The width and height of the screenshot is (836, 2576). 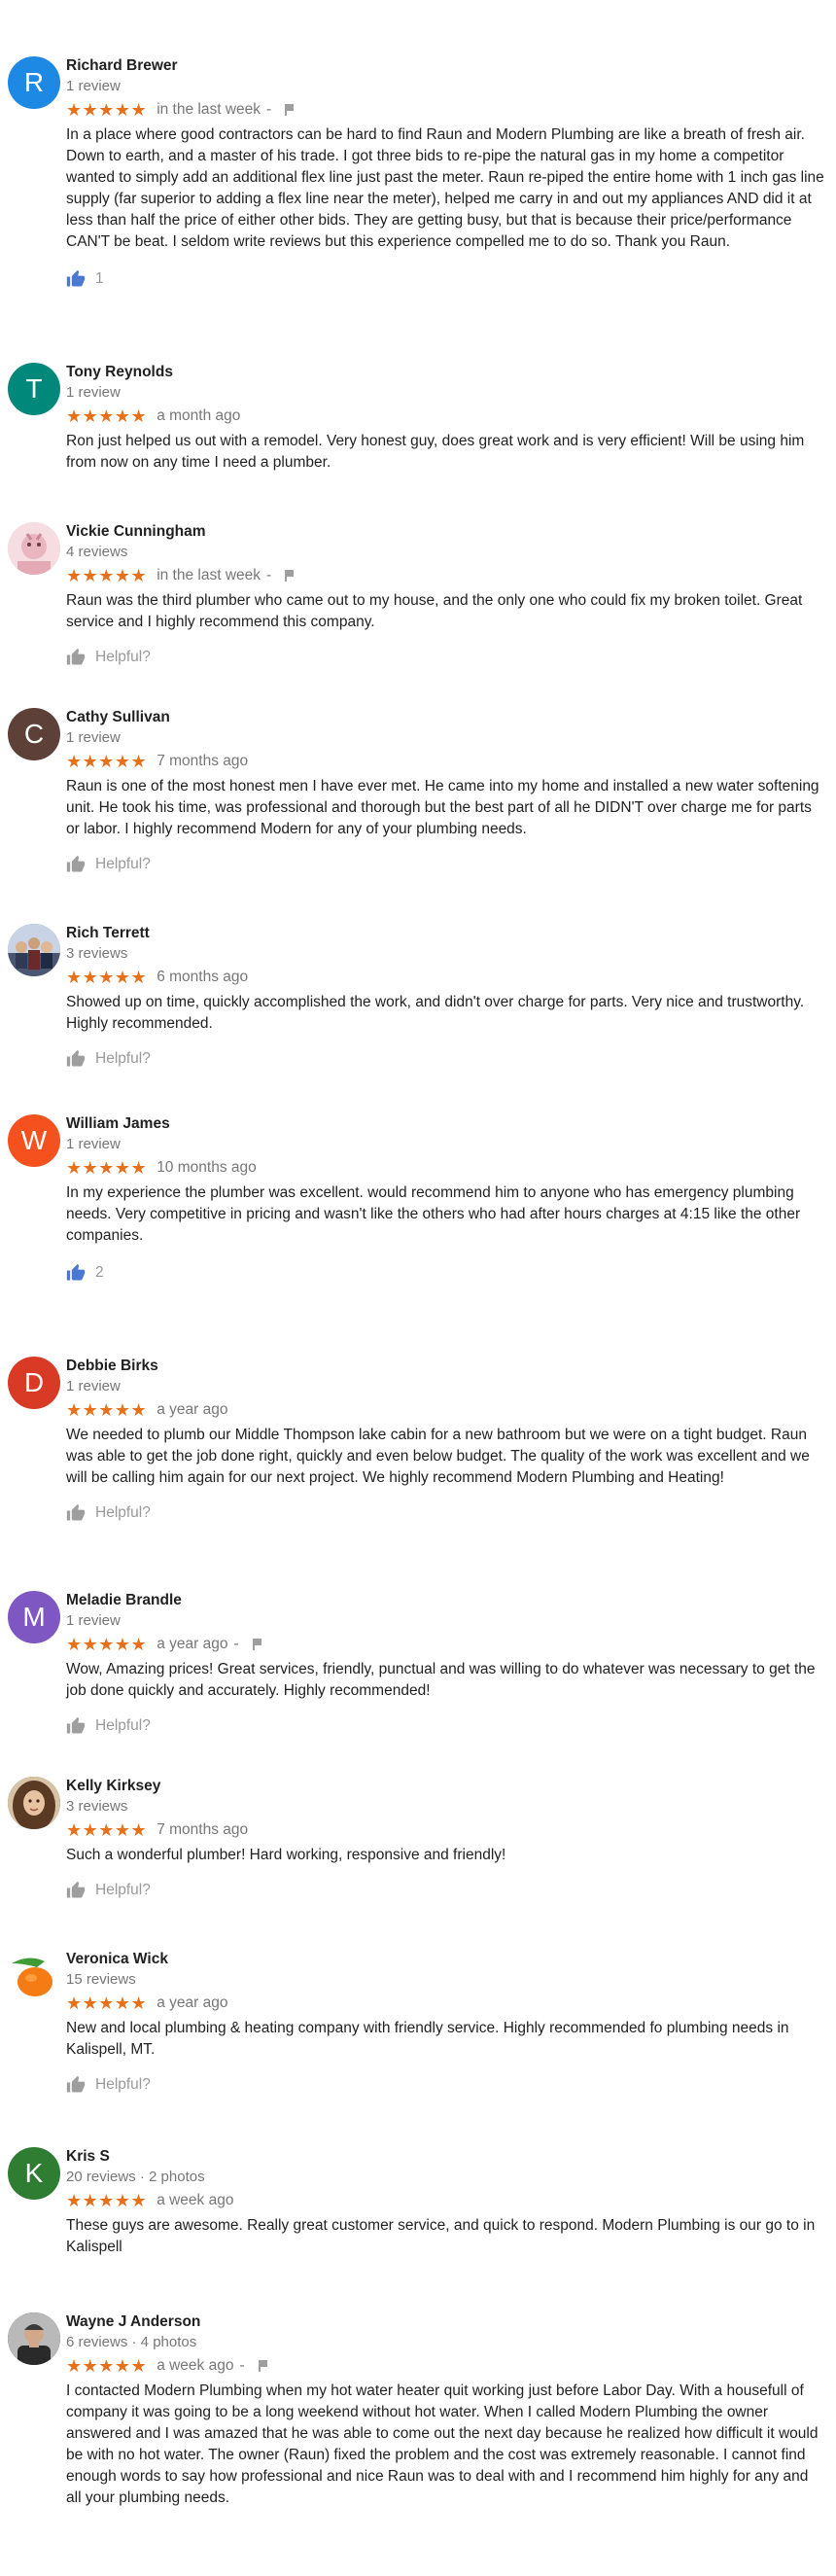 I want to click on reviewer-avatar: M, so click(x=34, y=1617).